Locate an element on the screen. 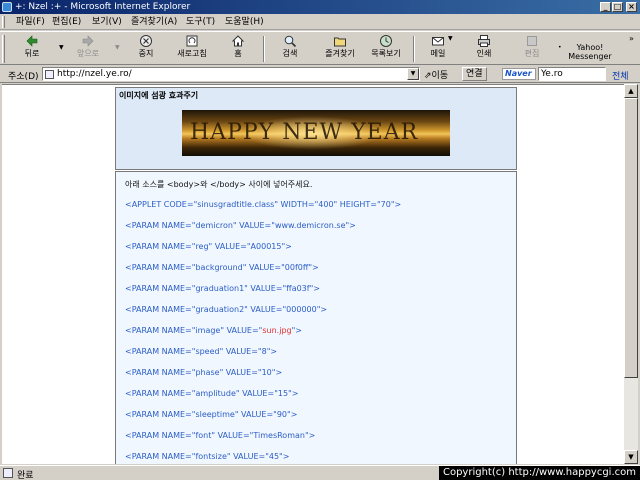  scroll-down-icon: ▼ is located at coordinates (631, 457).